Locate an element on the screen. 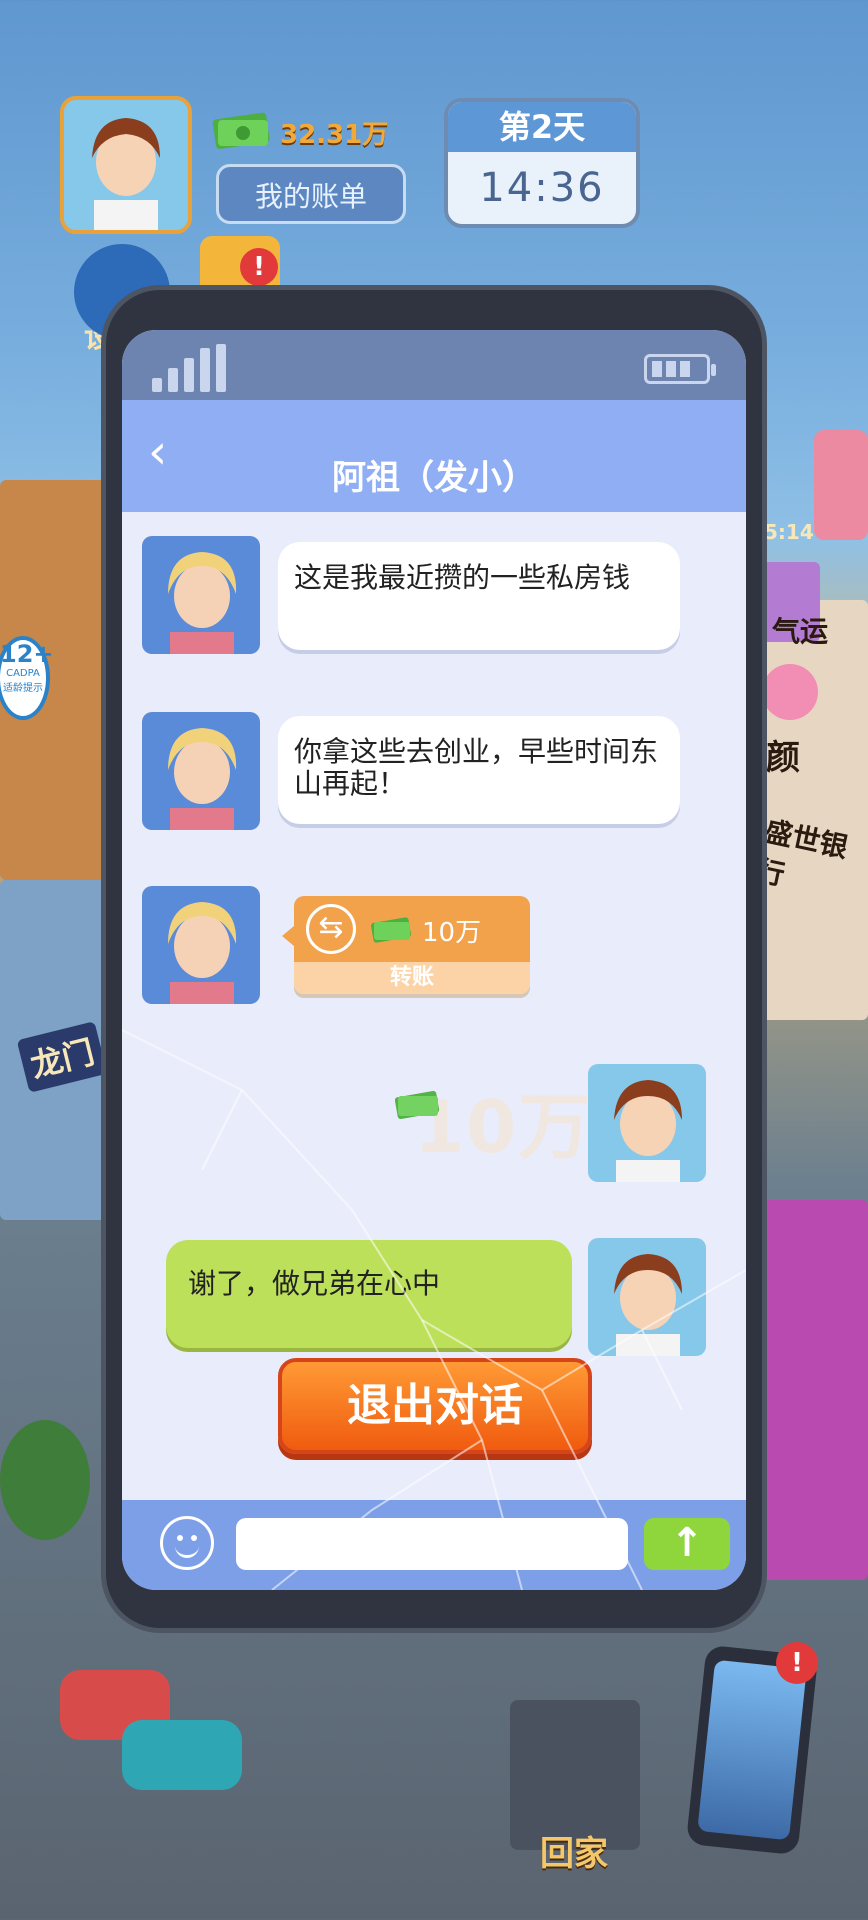 Image resolution: width=868 pixels, height=1920 pixels. player-message-bubble: 谢了，做兄弟在心中 is located at coordinates (369, 1294).